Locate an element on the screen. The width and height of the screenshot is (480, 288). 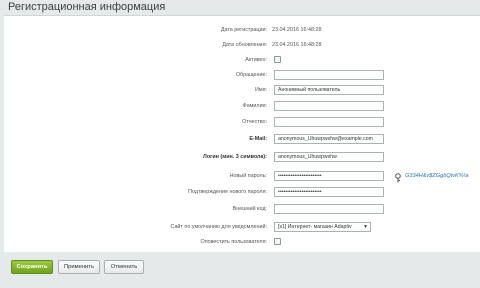
notify-user-row: Оповестить пользователя: is located at coordinates (242, 242).